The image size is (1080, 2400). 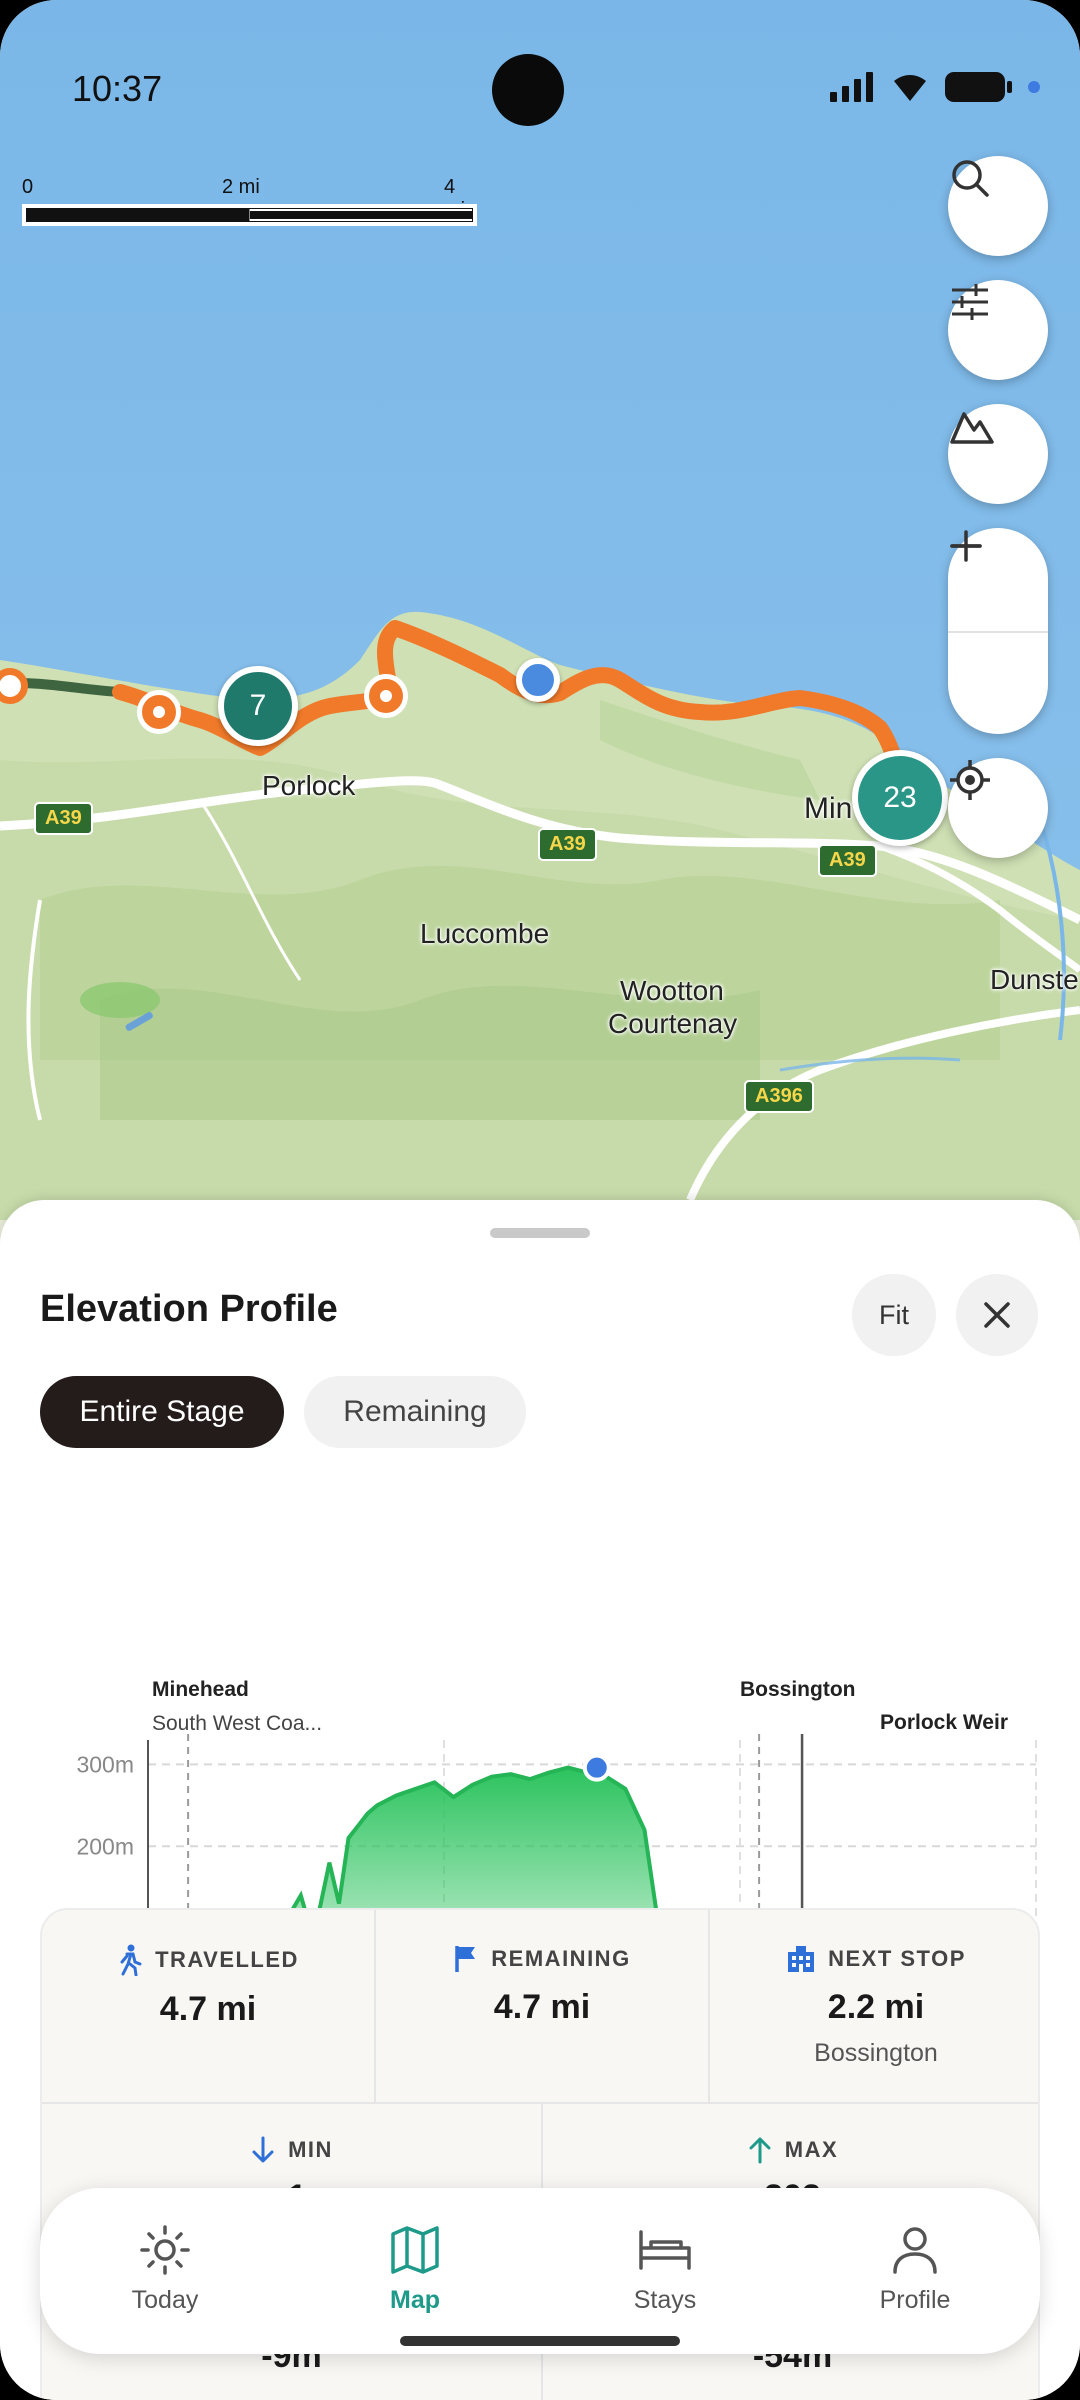 What do you see at coordinates (665, 2250) in the screenshot?
I see `bed-icon` at bounding box center [665, 2250].